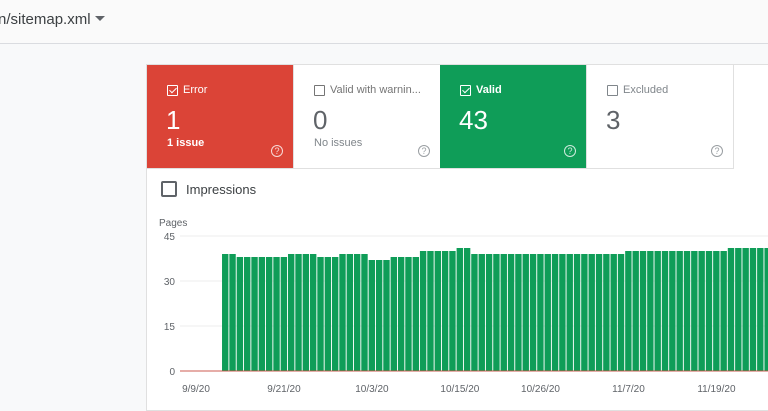 This screenshot has height=411, width=768. I want to click on x-tick-label: 10/3/20, so click(372, 389).